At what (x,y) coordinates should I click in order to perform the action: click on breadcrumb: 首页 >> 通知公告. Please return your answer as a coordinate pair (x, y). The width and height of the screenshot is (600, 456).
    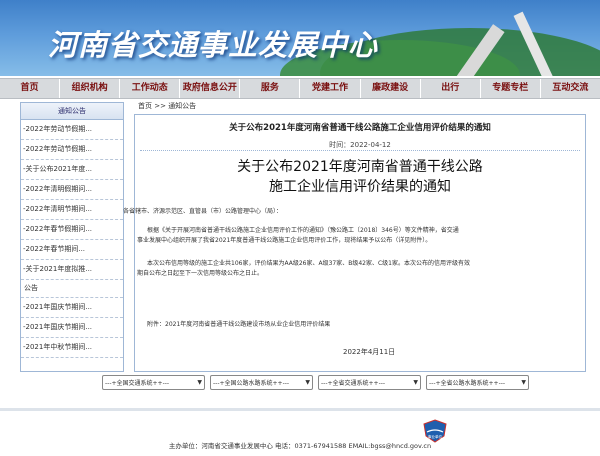
    Looking at the image, I should click on (167, 106).